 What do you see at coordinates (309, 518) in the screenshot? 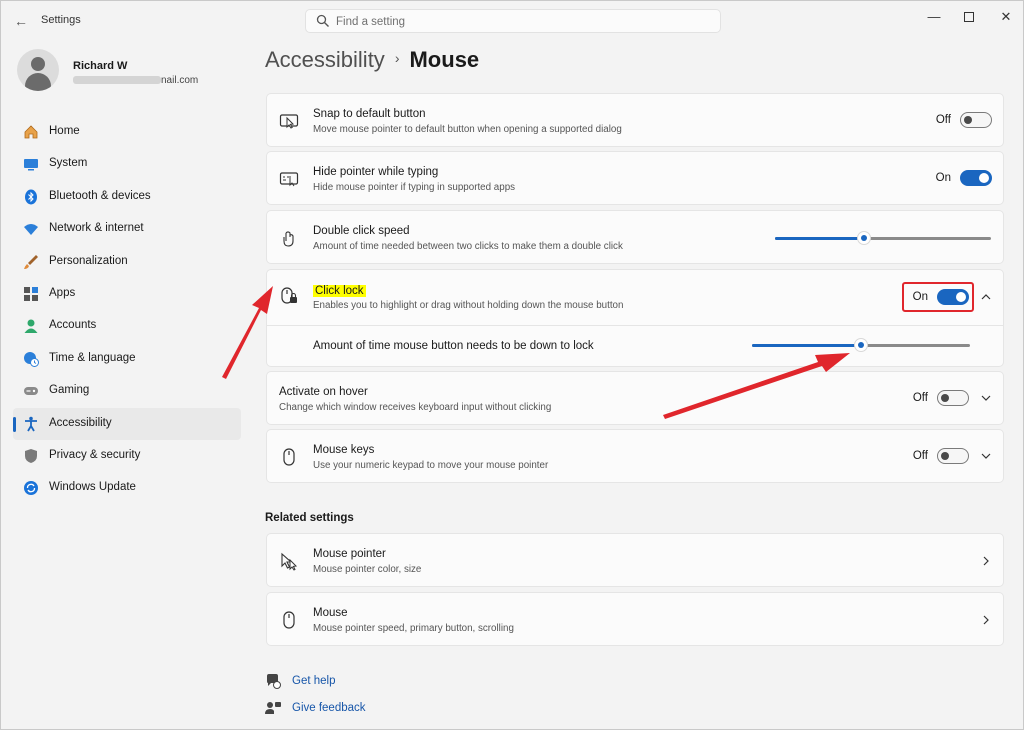
I see `related-settings-heading: Related settings` at bounding box center [309, 518].